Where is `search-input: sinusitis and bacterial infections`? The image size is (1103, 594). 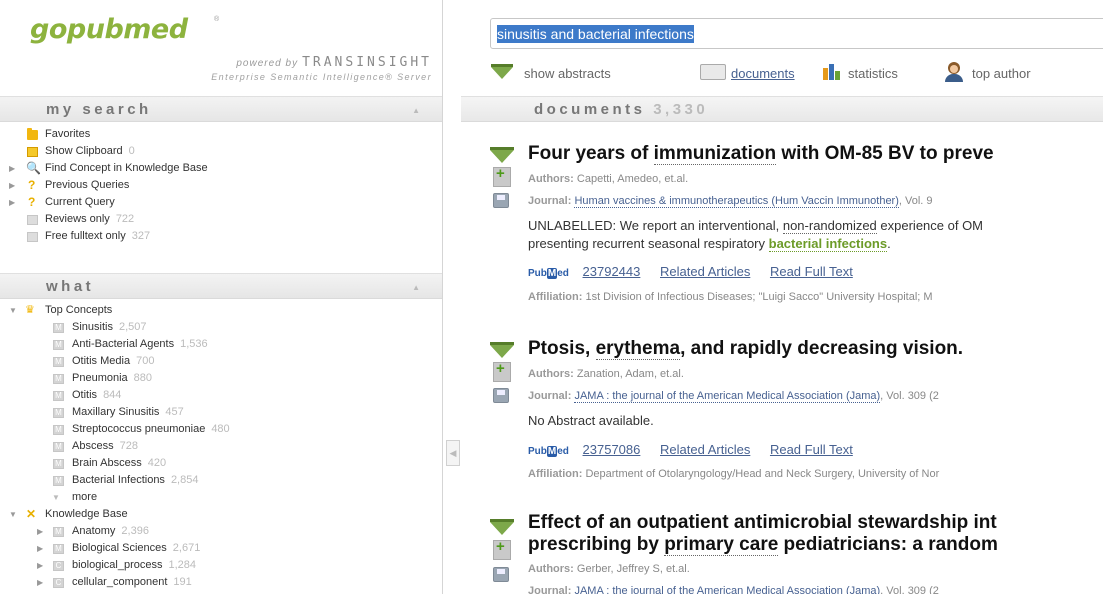
search-input: sinusitis and bacterial infections is located at coordinates (796, 33).